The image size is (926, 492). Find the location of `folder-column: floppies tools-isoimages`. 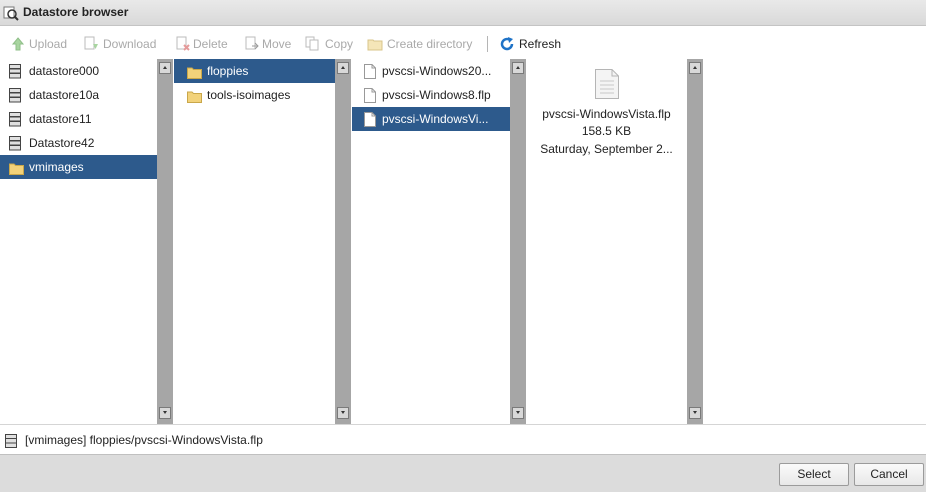

folder-column: floppies tools-isoimages is located at coordinates (254, 241).